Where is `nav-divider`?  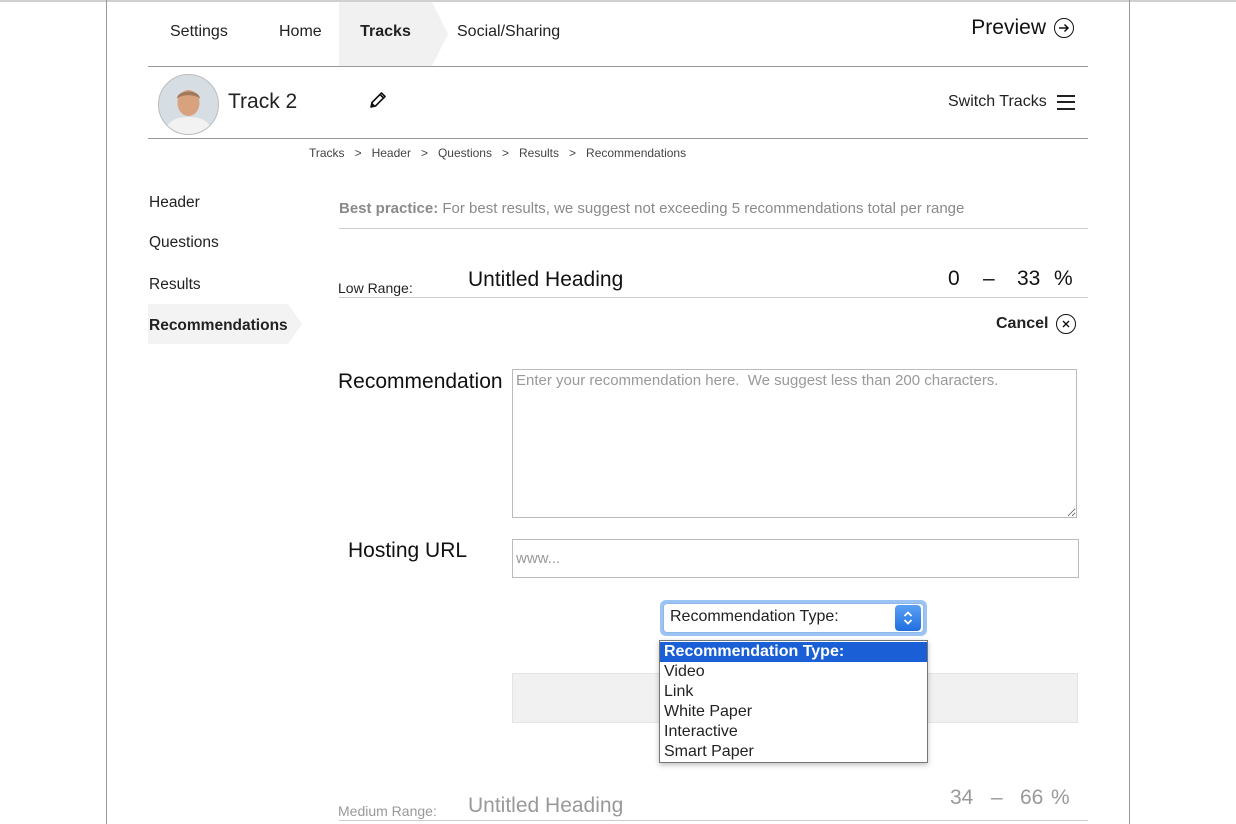 nav-divider is located at coordinates (618, 66).